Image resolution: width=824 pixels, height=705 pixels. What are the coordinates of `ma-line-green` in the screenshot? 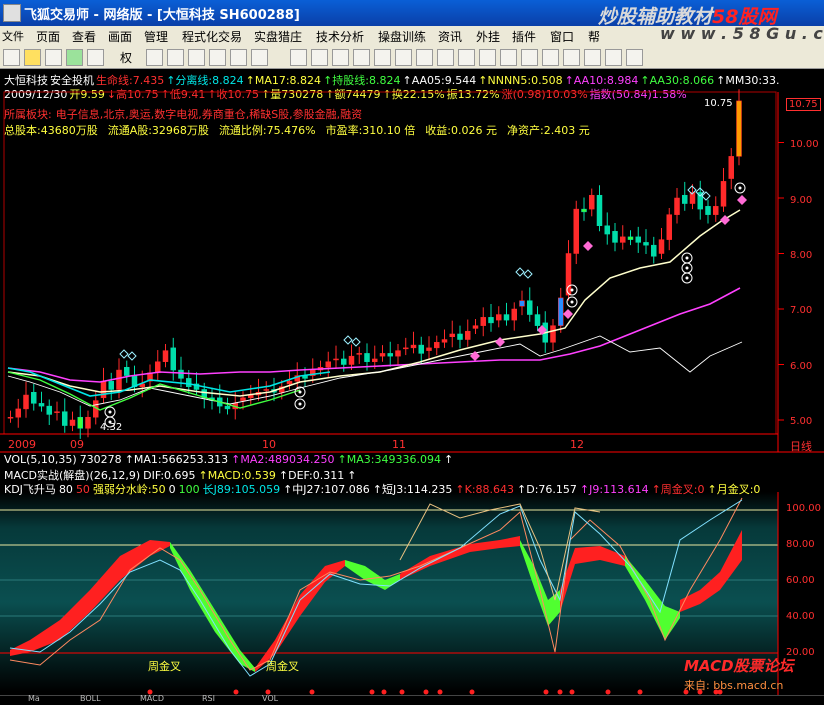 It's located at (154, 391).